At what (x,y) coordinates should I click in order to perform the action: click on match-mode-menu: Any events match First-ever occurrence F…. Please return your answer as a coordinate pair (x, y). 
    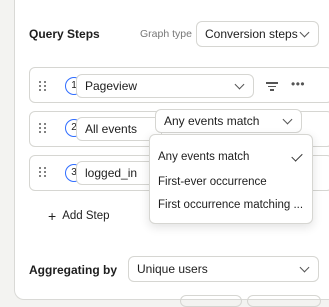
    Looking at the image, I should click on (231, 179).